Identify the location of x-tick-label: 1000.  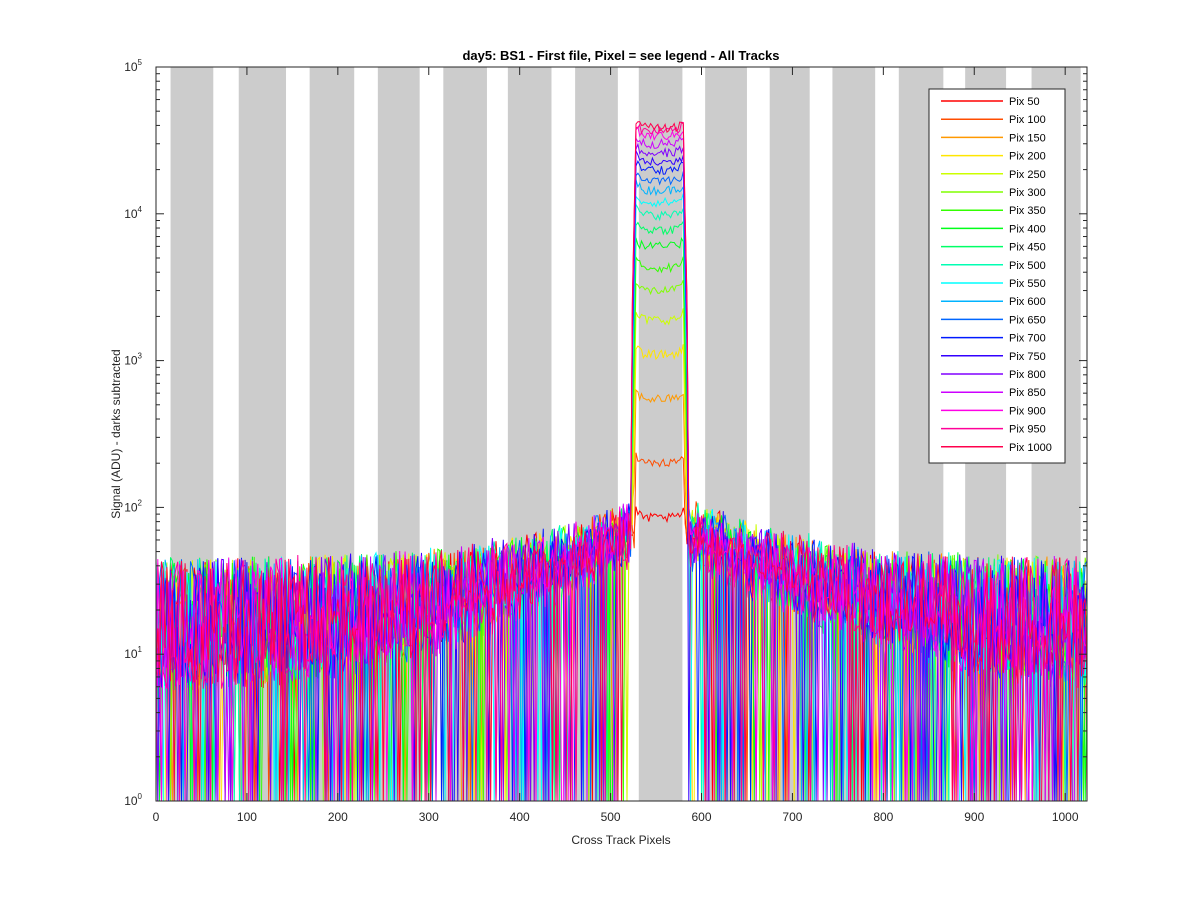
(1065, 817).